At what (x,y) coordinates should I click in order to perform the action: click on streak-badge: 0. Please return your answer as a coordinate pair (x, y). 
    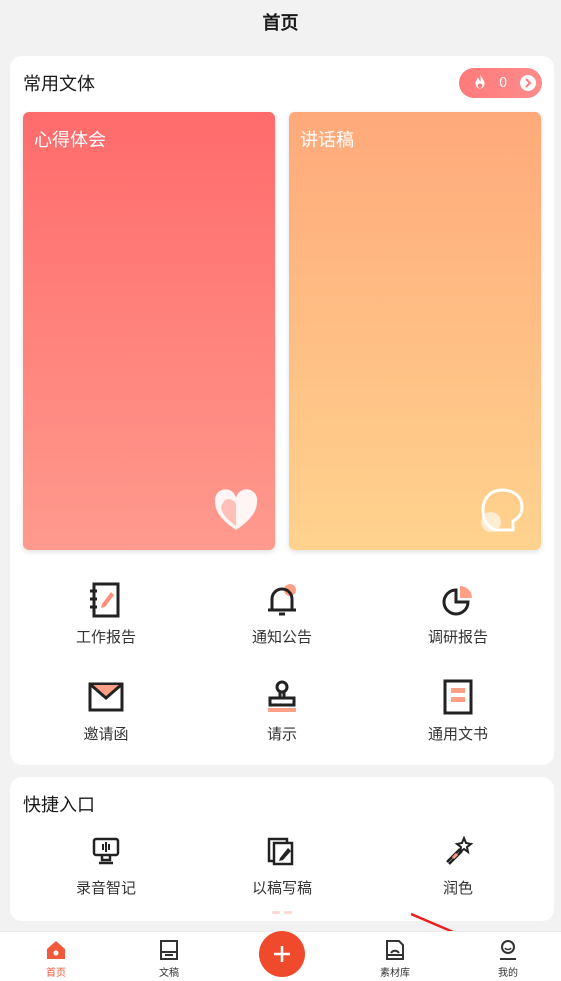
    Looking at the image, I should click on (500, 83).